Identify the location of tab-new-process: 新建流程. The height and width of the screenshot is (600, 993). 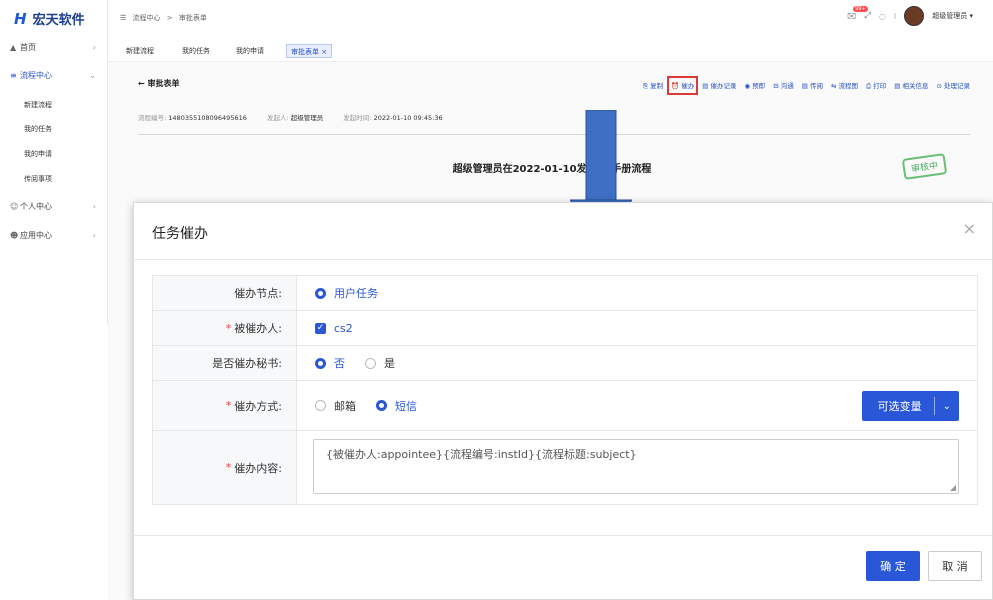
(140, 51).